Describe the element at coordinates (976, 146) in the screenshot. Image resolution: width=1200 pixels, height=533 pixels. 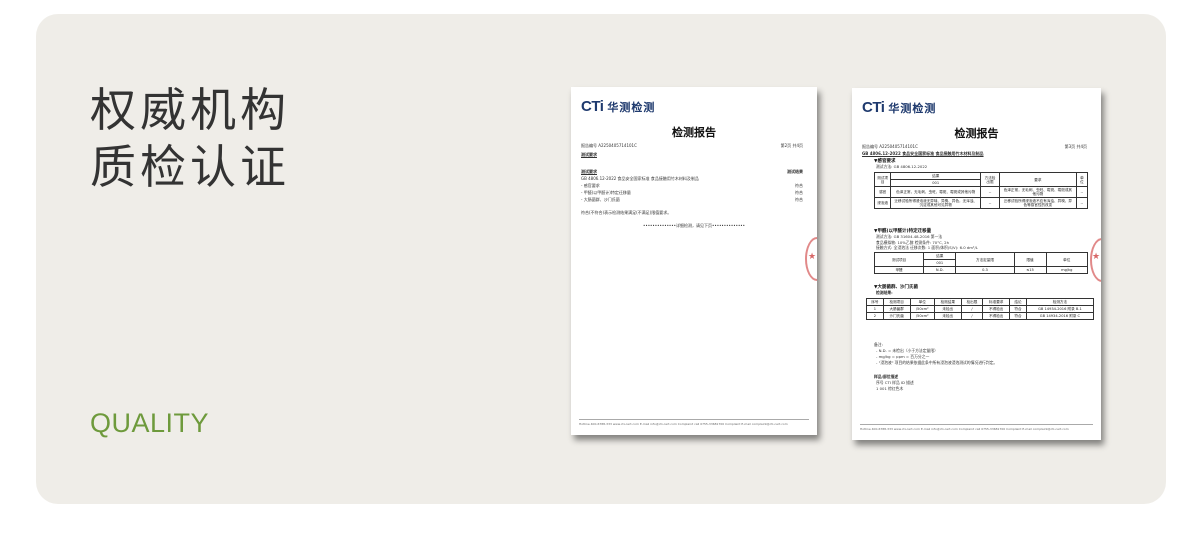
I see `report-number-row: 报告编号 A2250405714101C 第3页 共4页` at that location.